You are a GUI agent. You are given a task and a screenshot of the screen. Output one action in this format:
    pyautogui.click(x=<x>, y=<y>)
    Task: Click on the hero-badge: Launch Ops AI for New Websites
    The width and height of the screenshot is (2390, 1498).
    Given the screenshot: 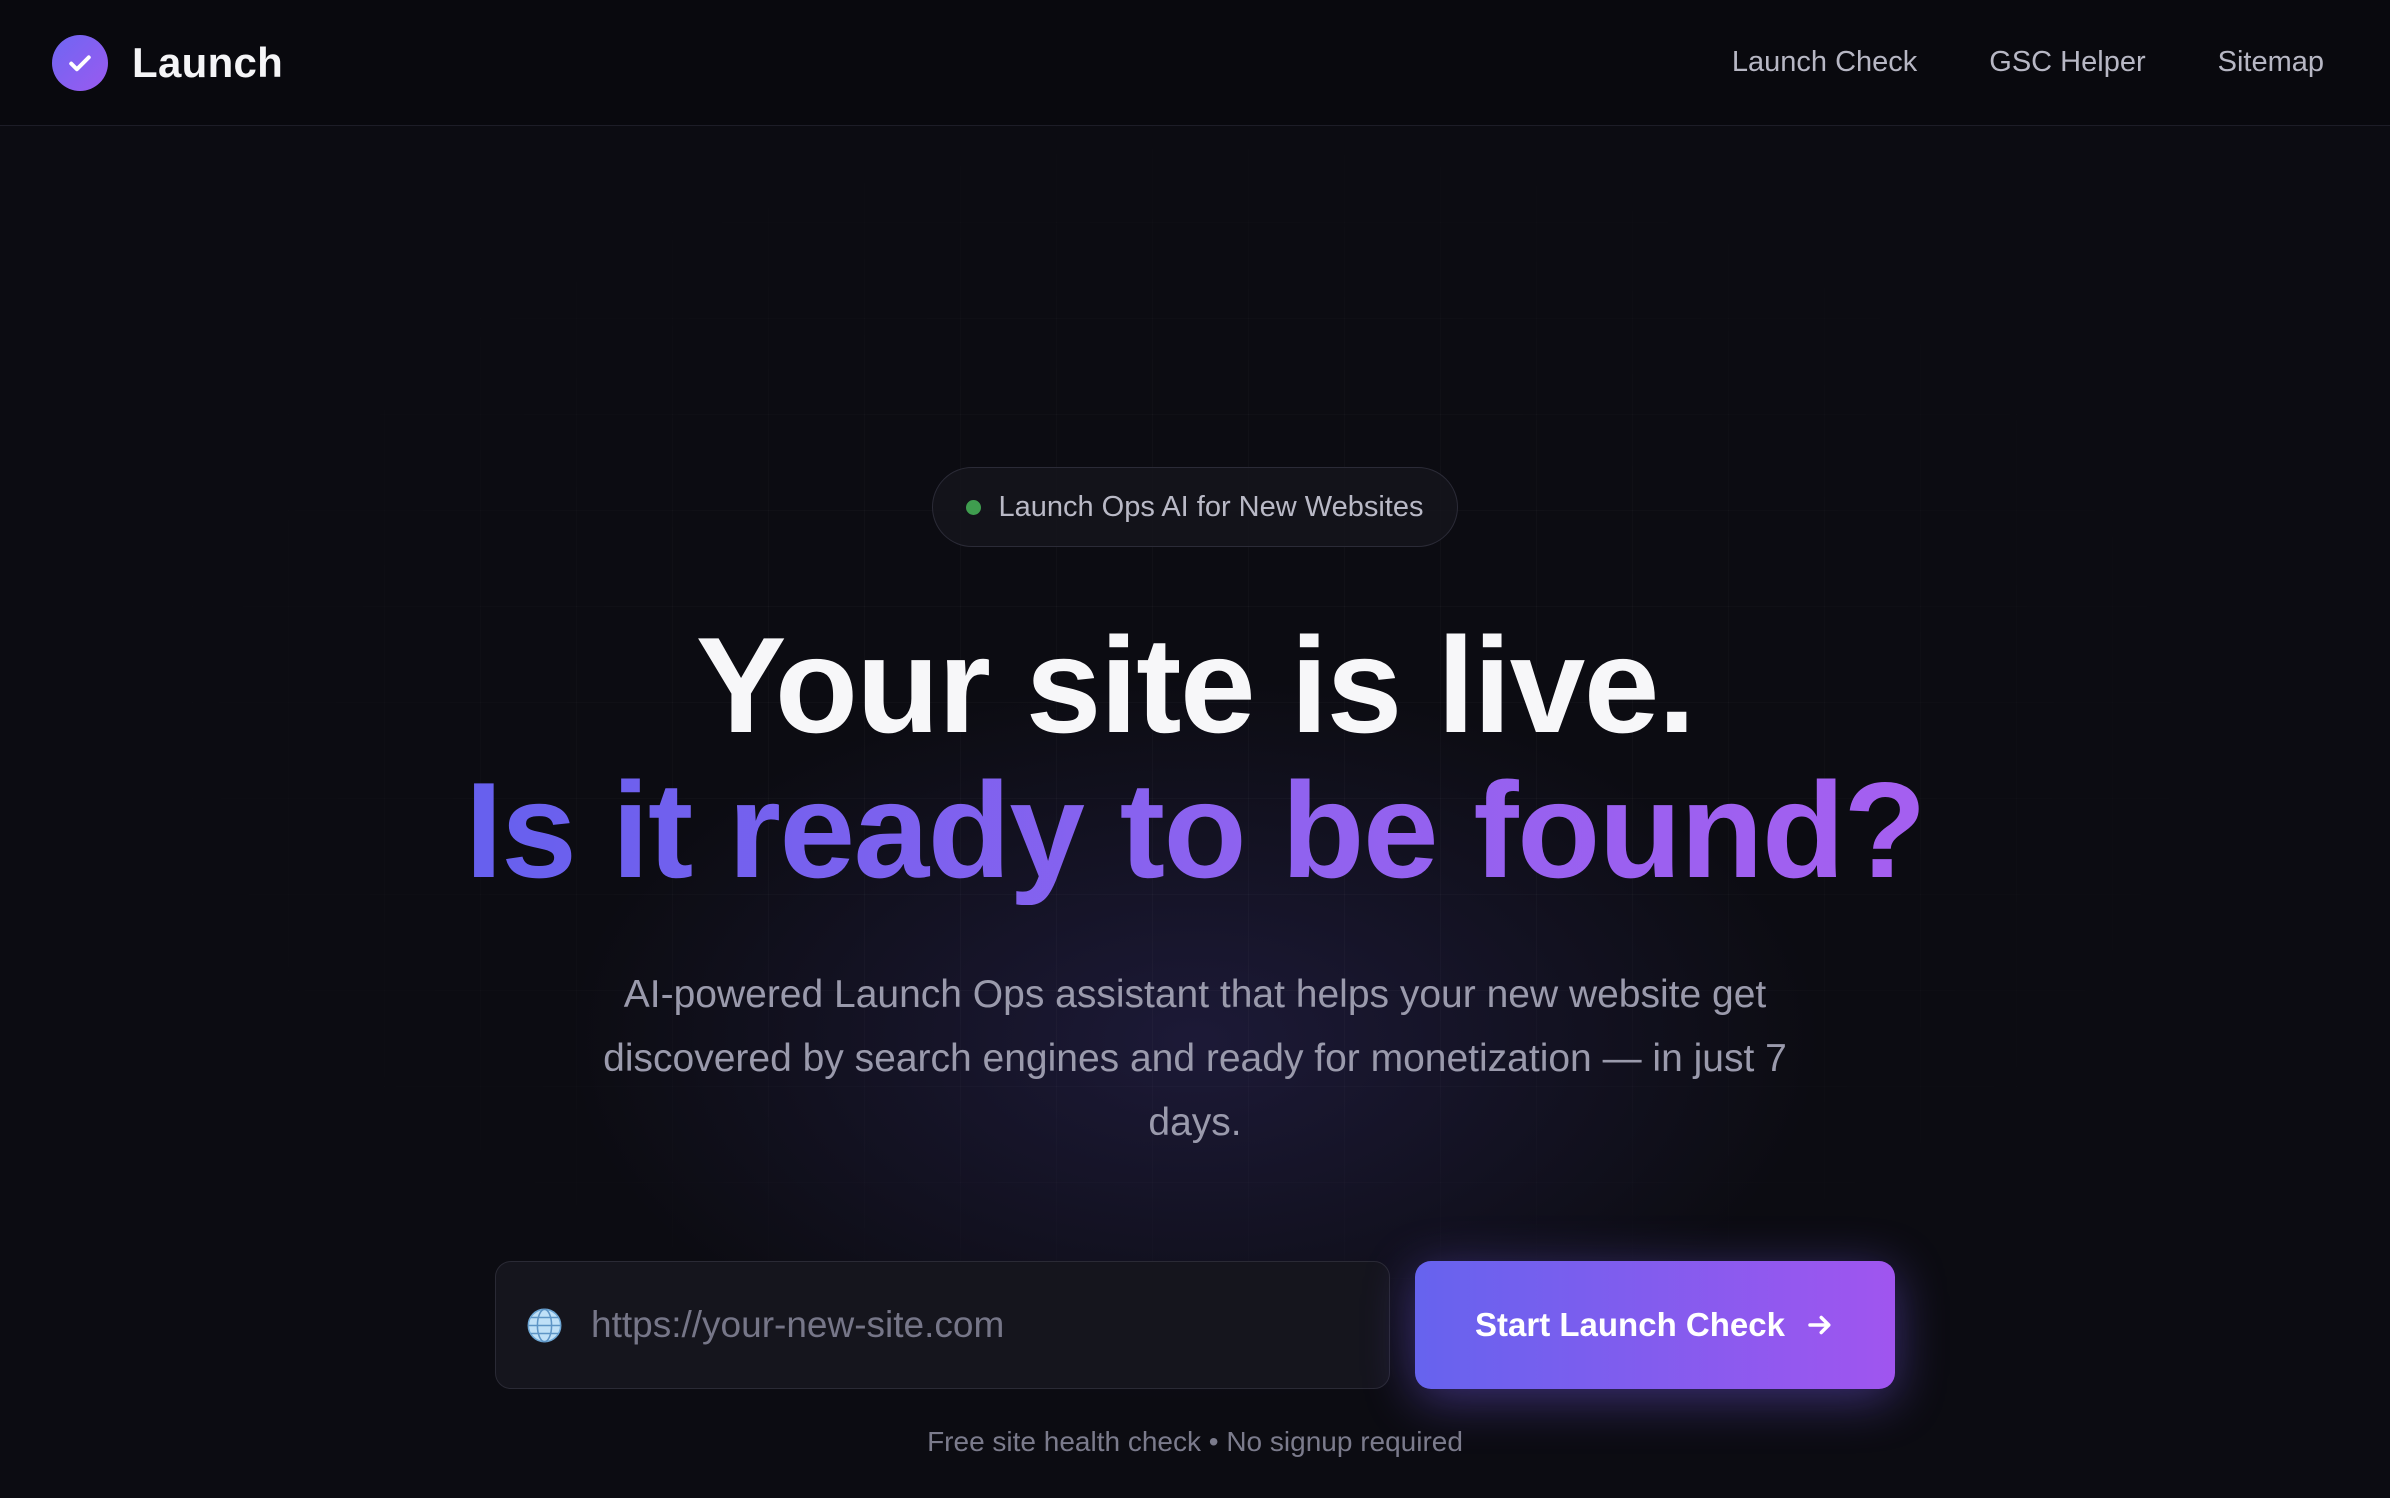 What is the action you would take?
    pyautogui.click(x=1195, y=507)
    